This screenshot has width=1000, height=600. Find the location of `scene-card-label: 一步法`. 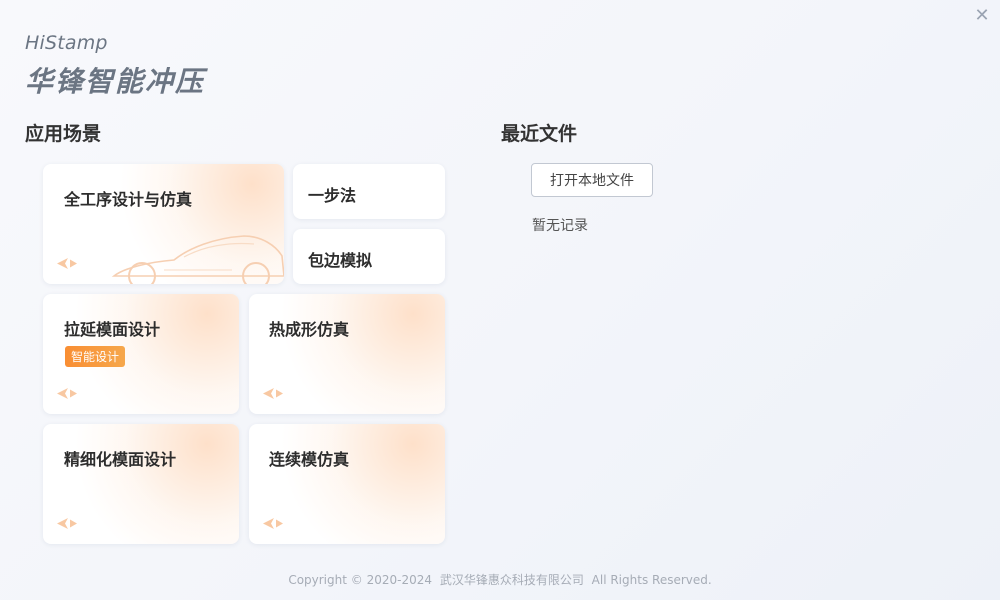

scene-card-label: 一步法 is located at coordinates (332, 195).